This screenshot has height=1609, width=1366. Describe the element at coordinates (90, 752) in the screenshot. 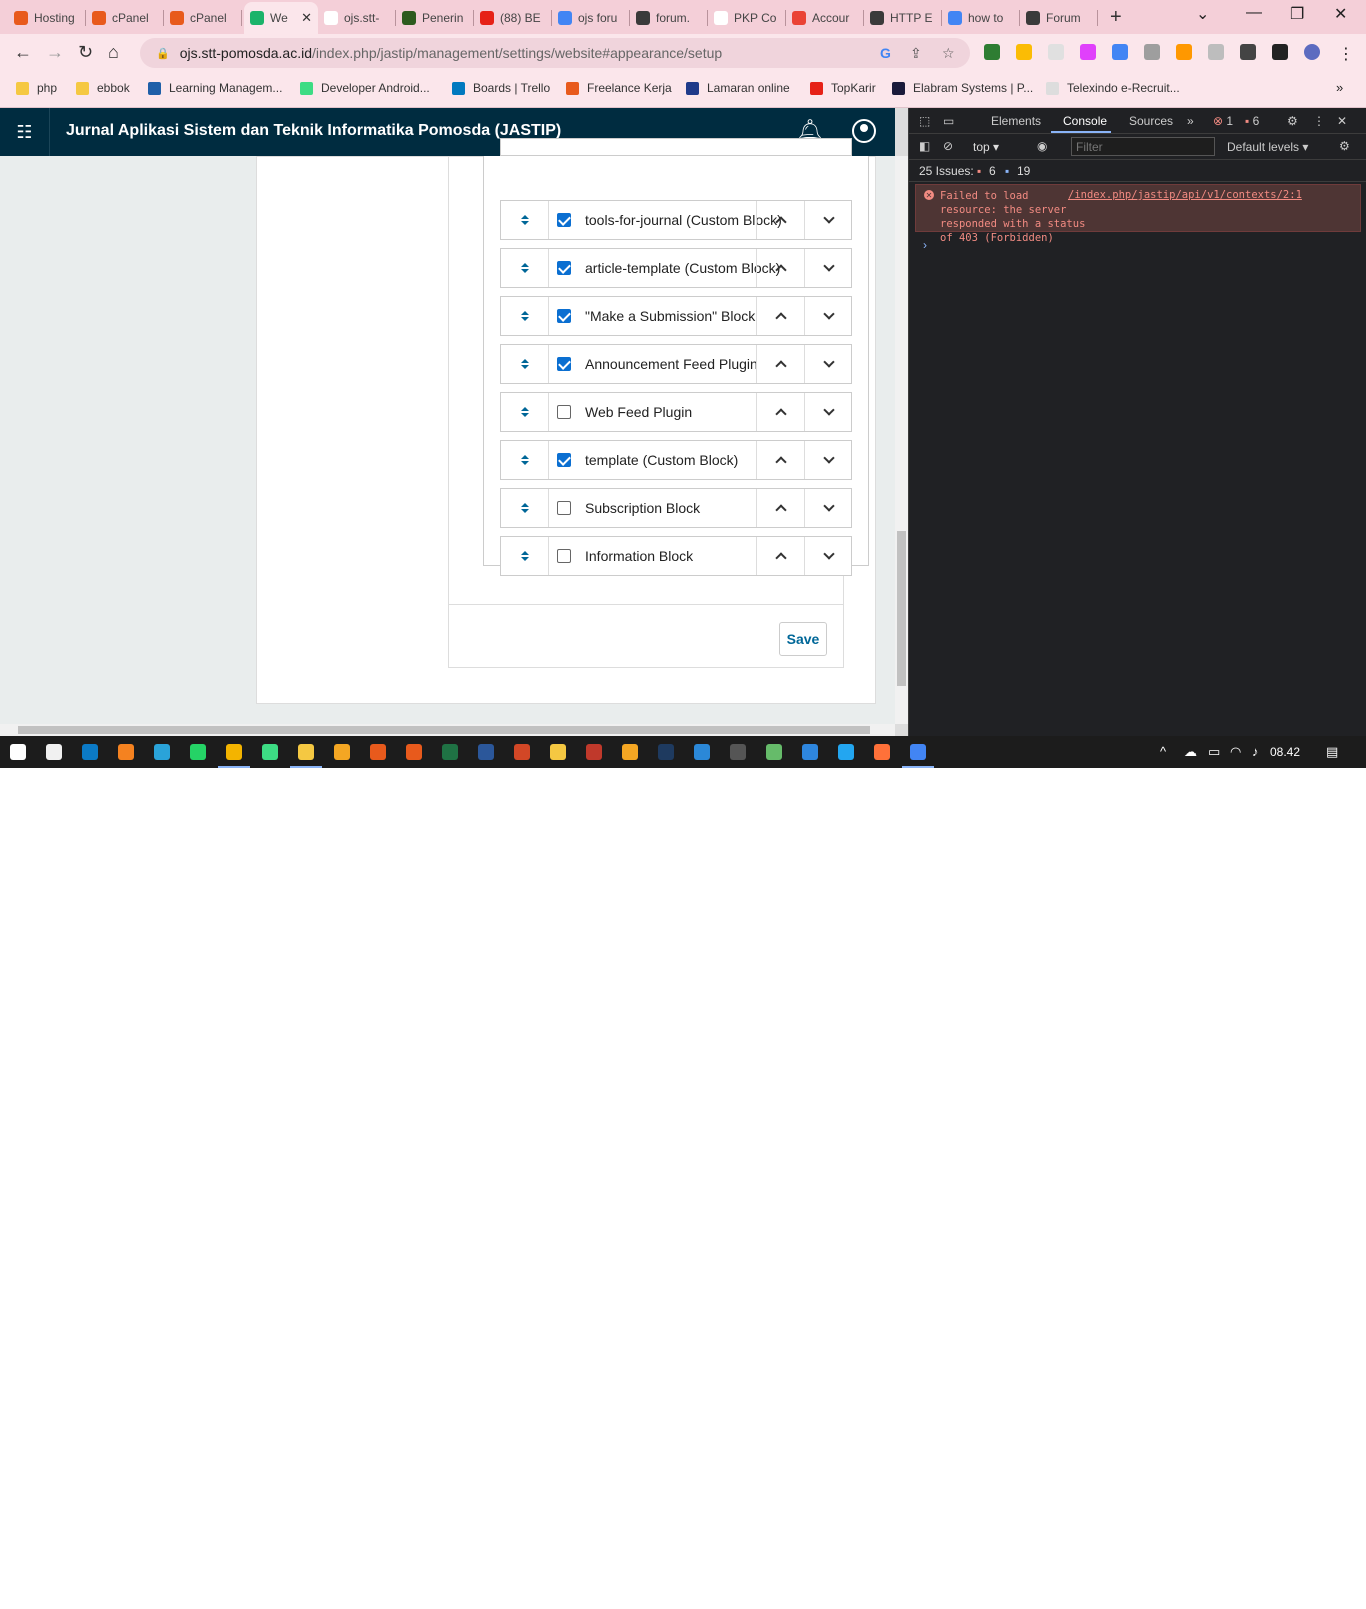

I see `edge-icon` at that location.